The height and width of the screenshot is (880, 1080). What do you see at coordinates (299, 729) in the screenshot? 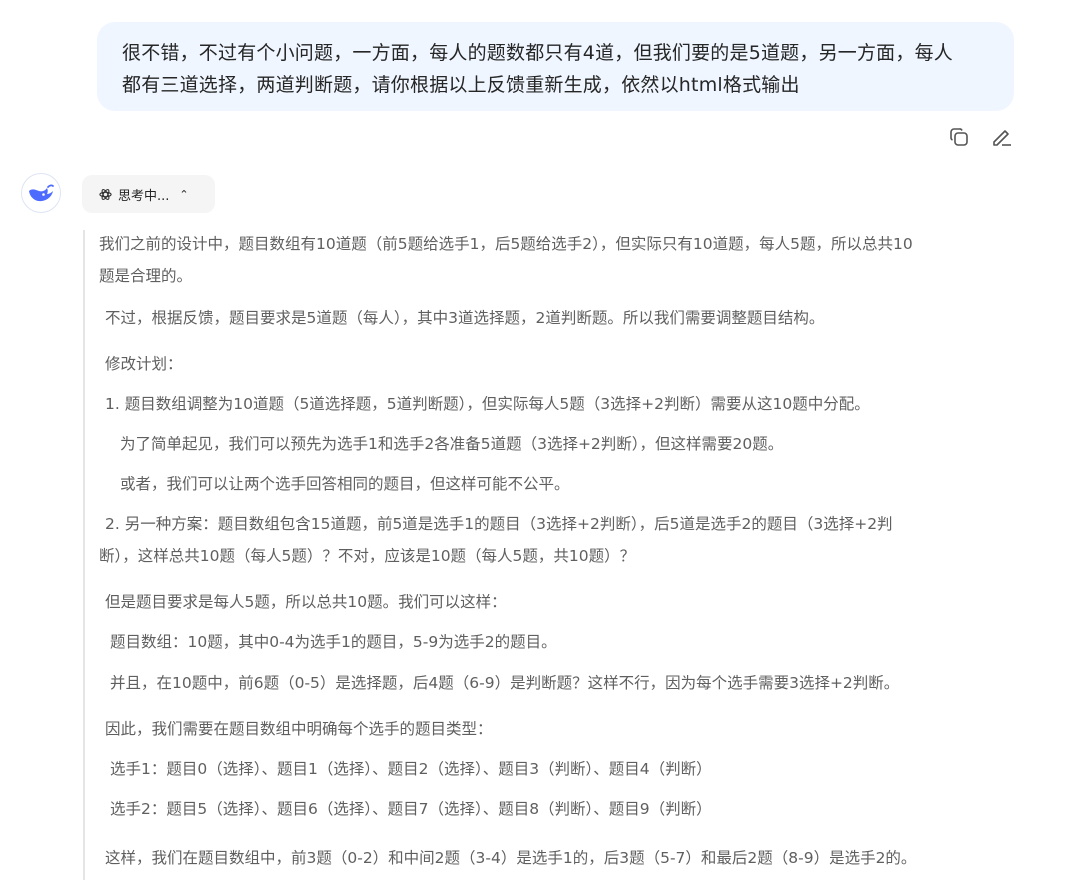
I see `thinking-line: 因此，我们需要在题目数组中明确每个选手的题目类型：` at bounding box center [299, 729].